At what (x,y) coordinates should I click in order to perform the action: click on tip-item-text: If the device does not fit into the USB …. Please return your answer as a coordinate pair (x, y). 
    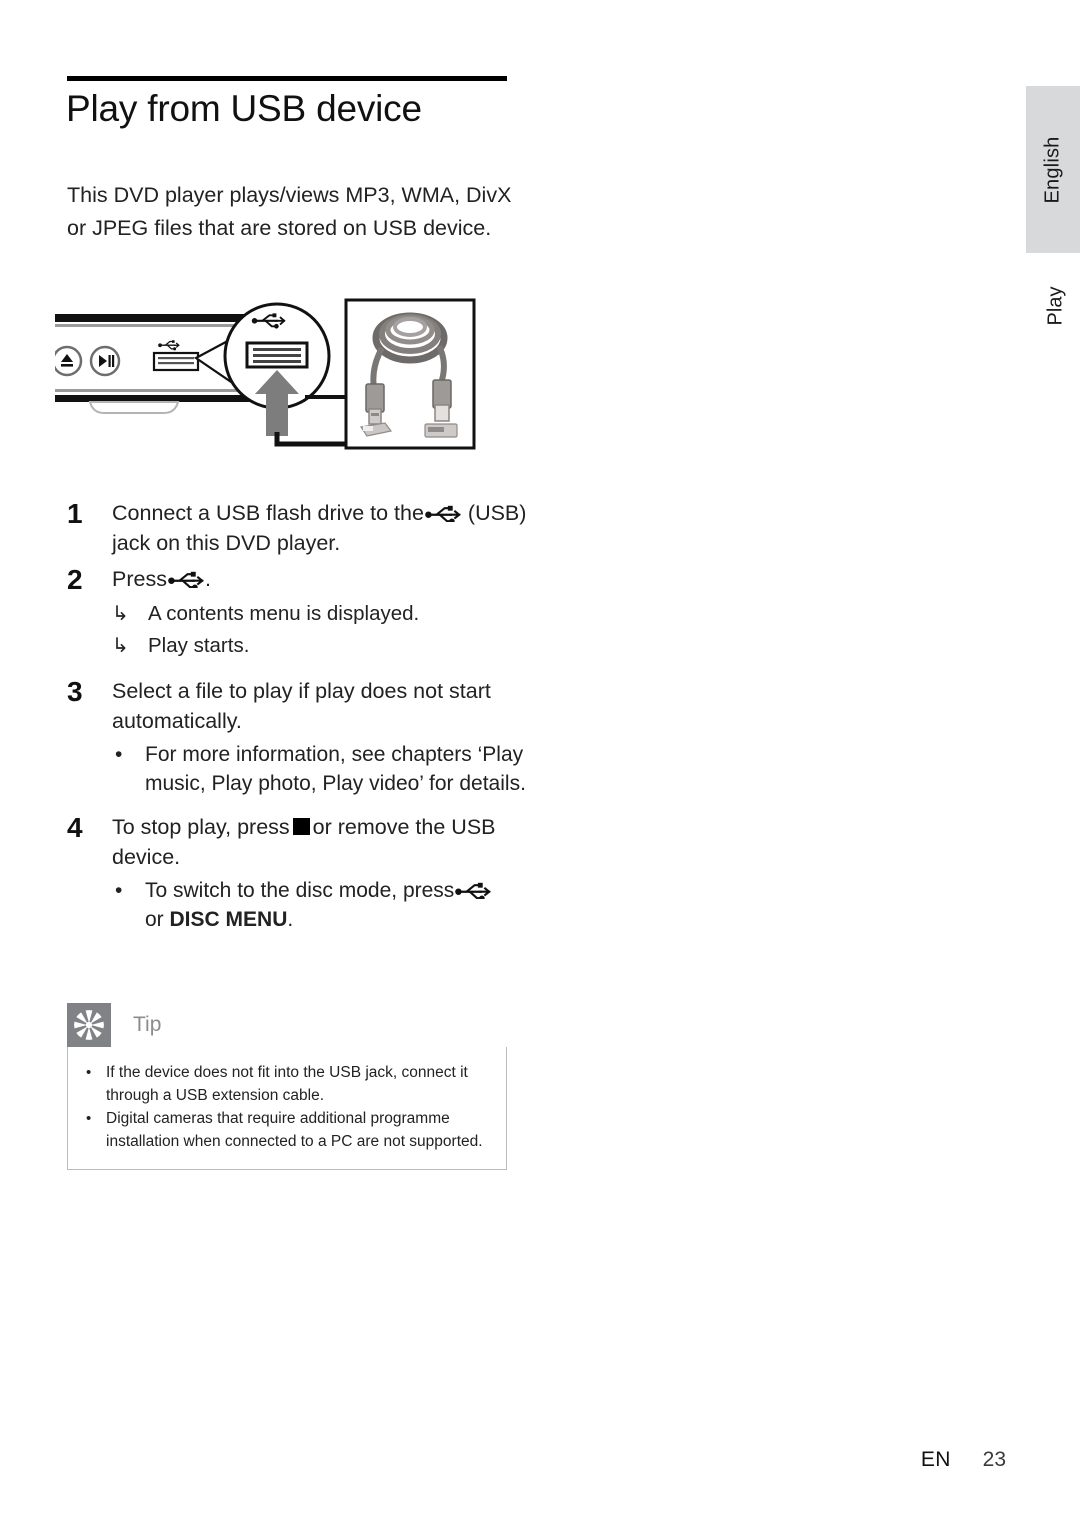
    Looking at the image, I should click on (287, 1084).